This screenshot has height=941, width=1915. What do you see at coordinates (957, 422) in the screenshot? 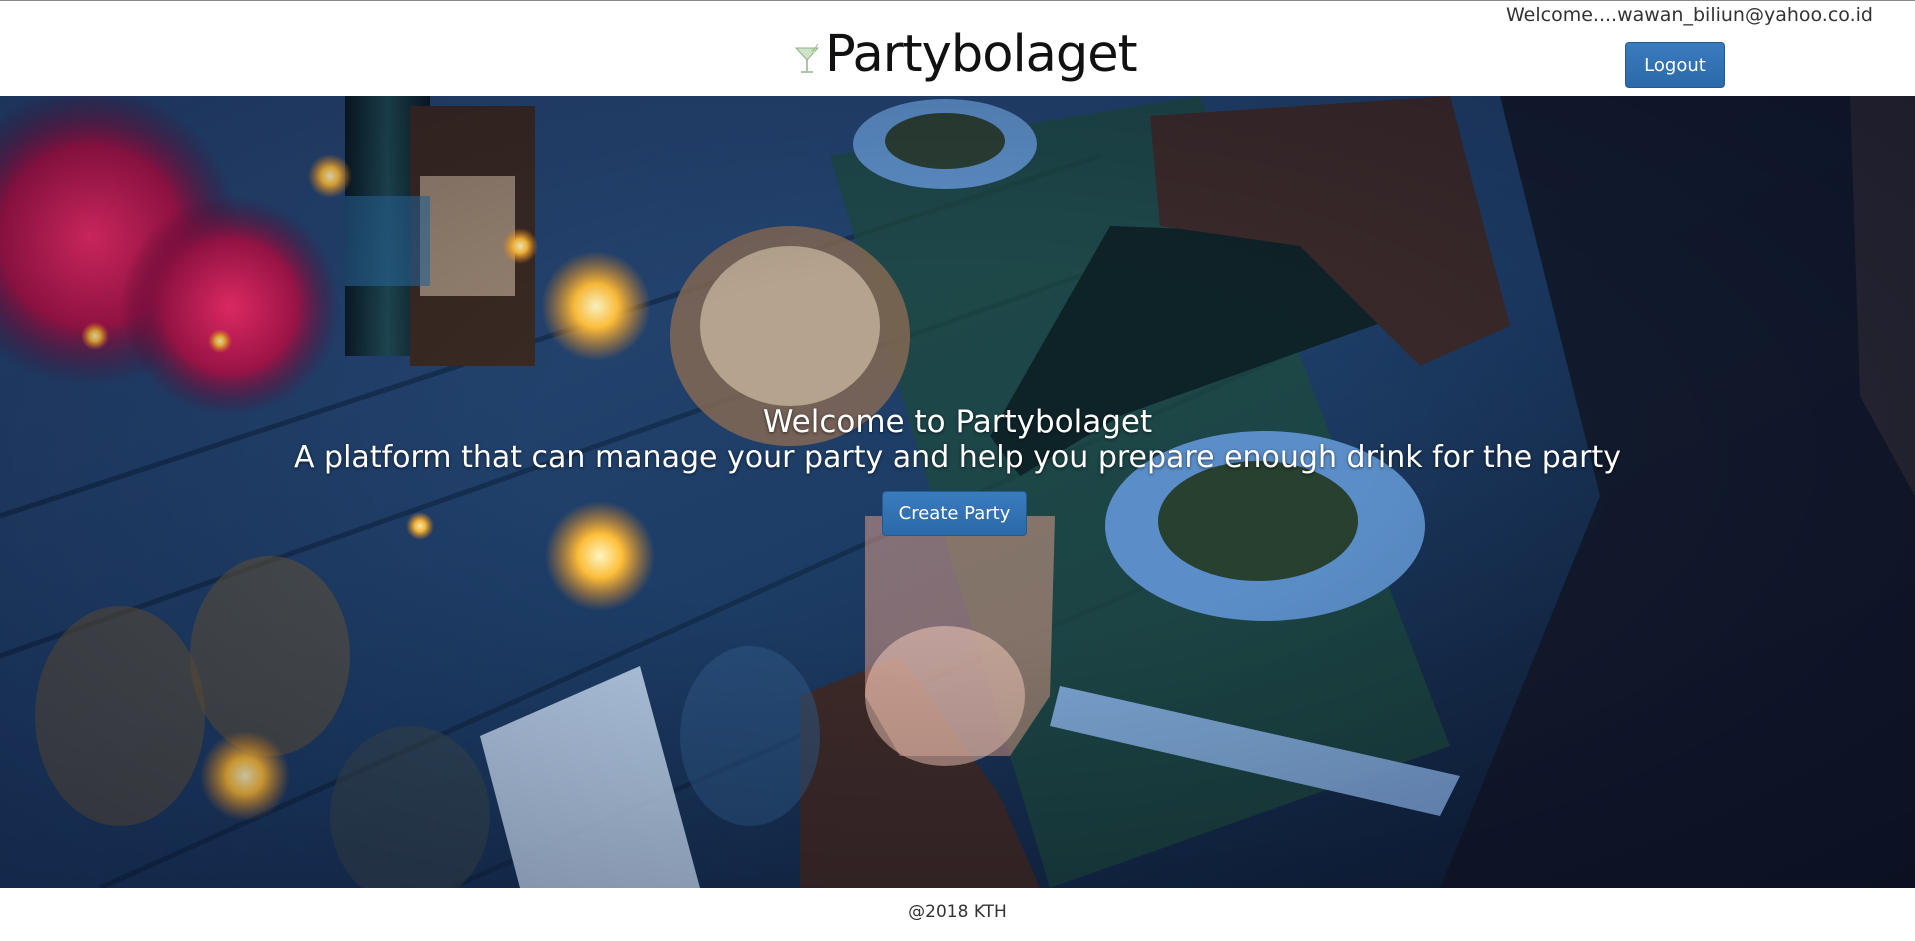
I see `hero-title: Welcome to Partybolaget` at bounding box center [957, 422].